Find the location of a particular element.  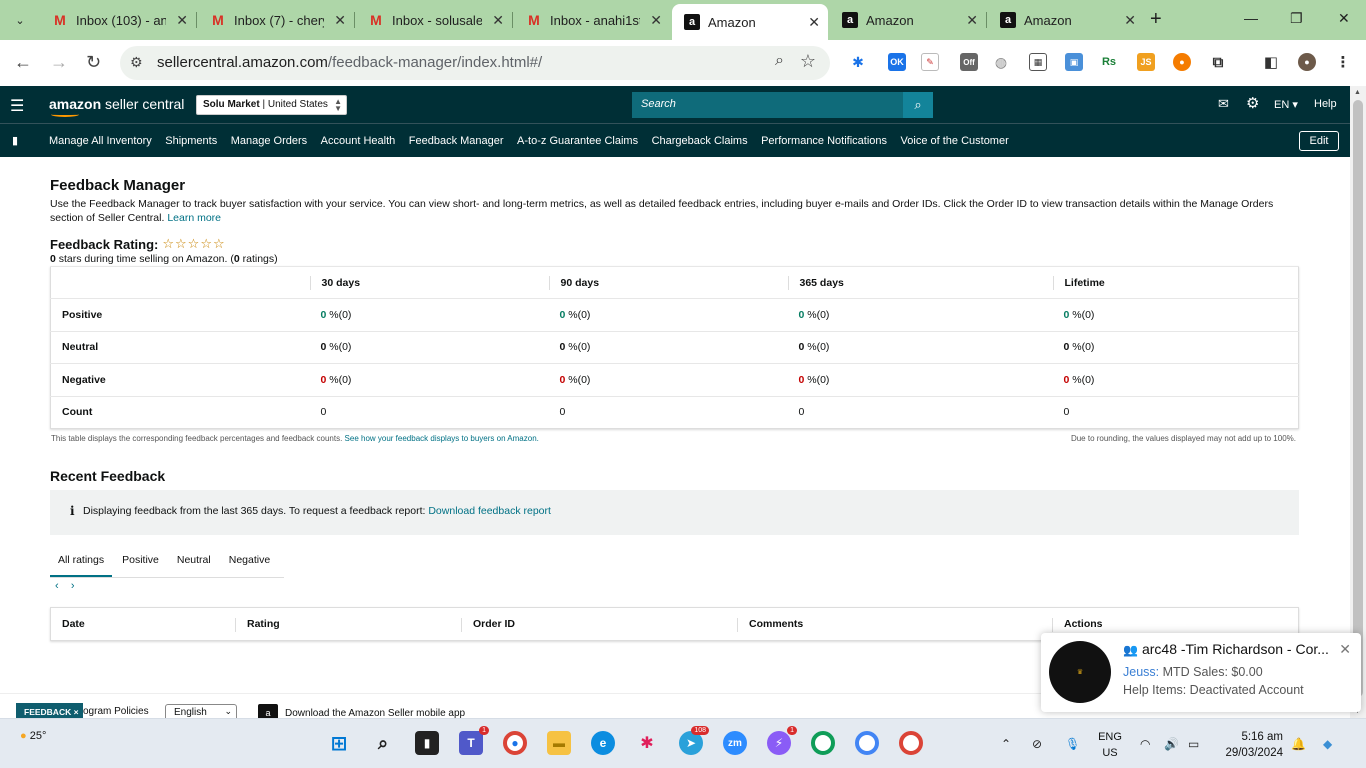

browser-tab: M Inbox (103) - ana ✕ is located at coordinates (118, 20).